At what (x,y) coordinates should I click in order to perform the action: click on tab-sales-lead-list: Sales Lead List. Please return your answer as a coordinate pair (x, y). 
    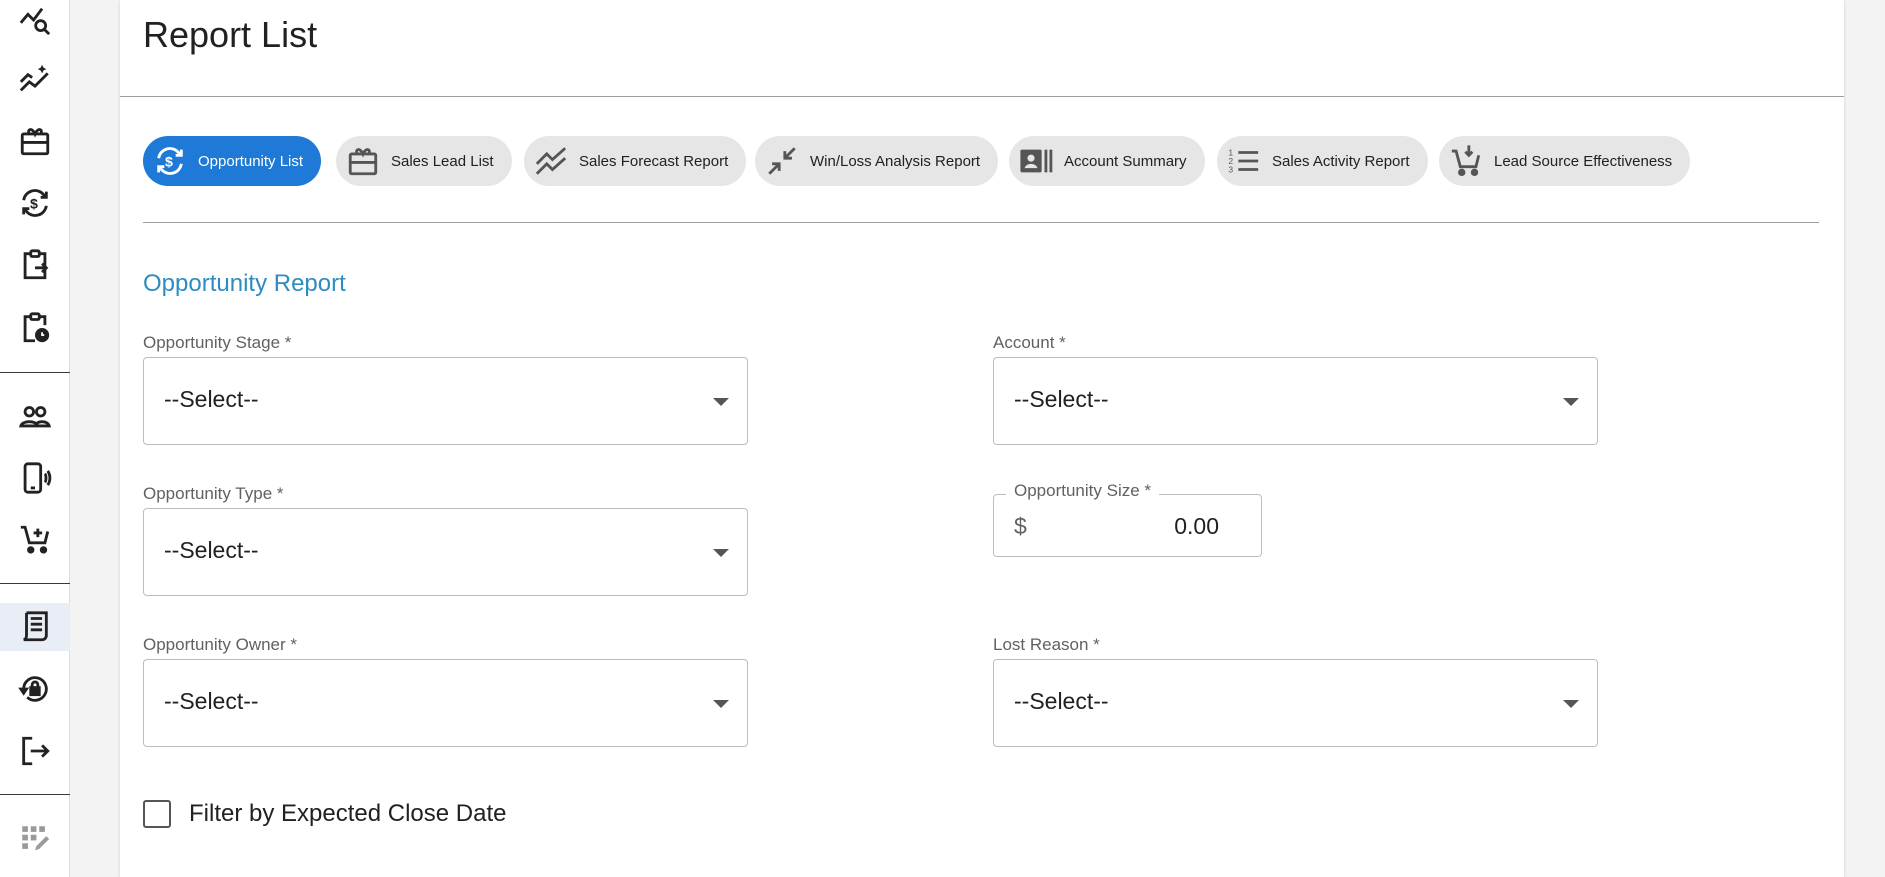
    Looking at the image, I should click on (424, 161).